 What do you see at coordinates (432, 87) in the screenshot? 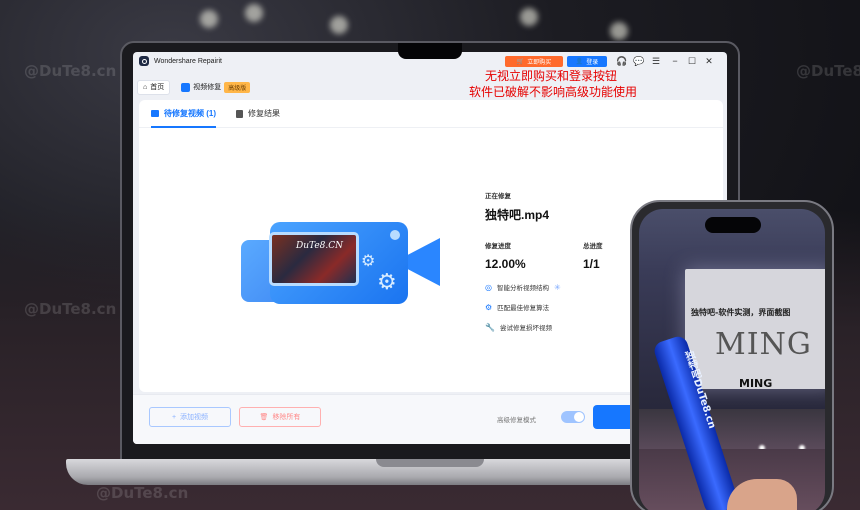
I see `nav-bar: ⌂ 首页 视频修复 高级版` at bounding box center [432, 87].